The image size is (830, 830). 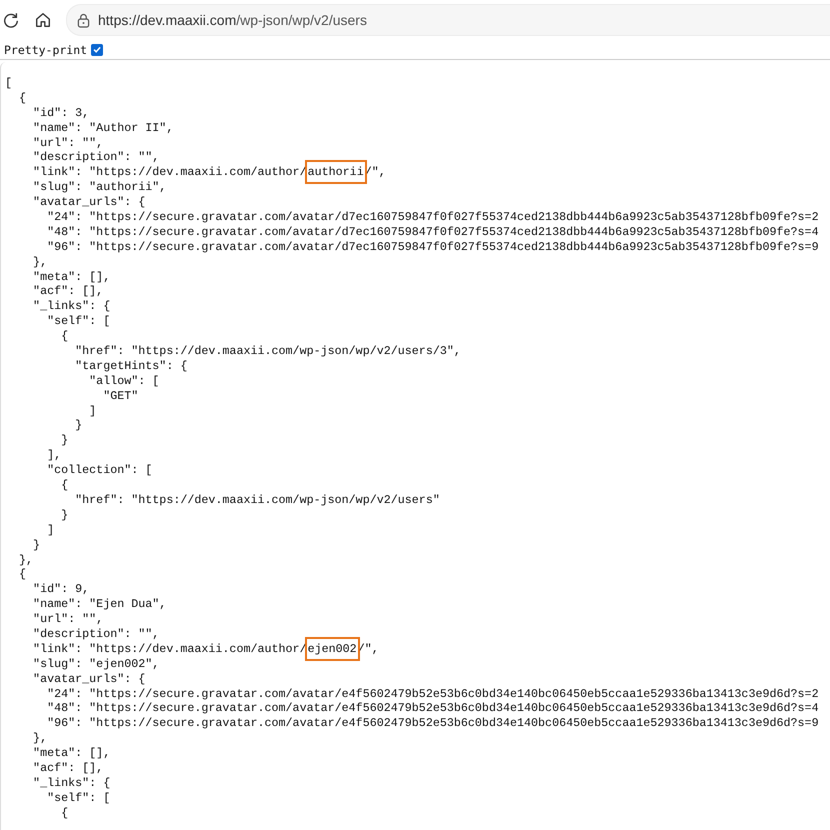 I want to click on json-line: "24": "https://secure.gravatar.com/avatar/e4f5602479b52e53b6c0bd34e140bc06450eb5ccaa1e529336ba13413c3e9d6d?s=2, so click(x=433, y=694).